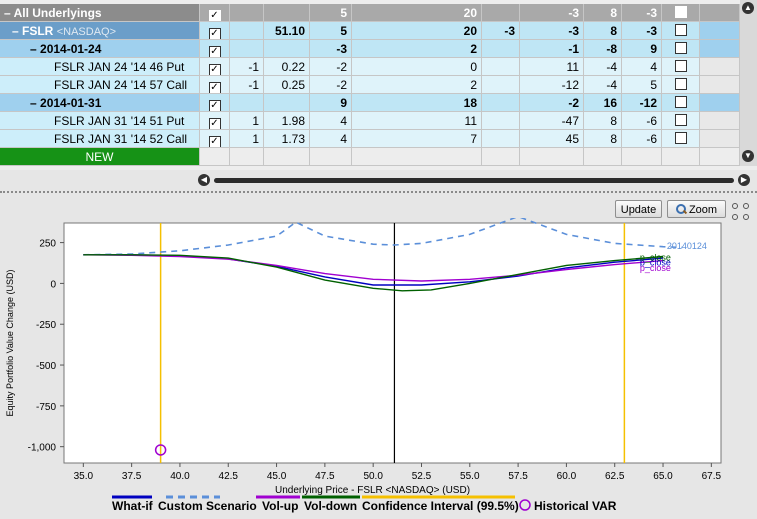 The width and height of the screenshot is (757, 519). Describe the element at coordinates (603, 103) in the screenshot. I see `value-cell-8: 16` at that location.